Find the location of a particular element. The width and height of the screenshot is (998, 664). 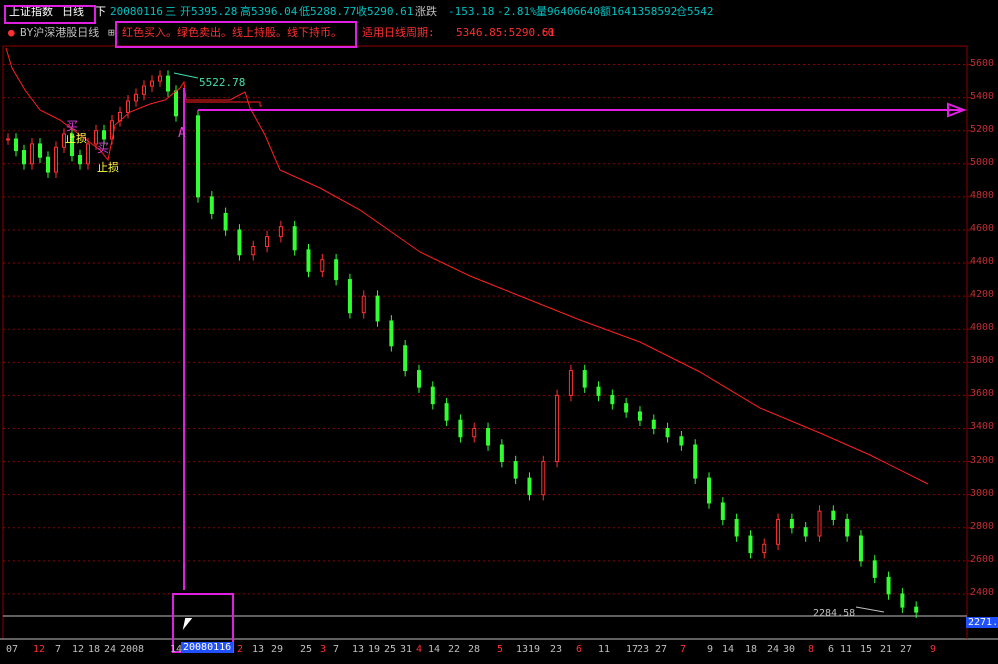

x-axis-label: 25 is located at coordinates (306, 649).